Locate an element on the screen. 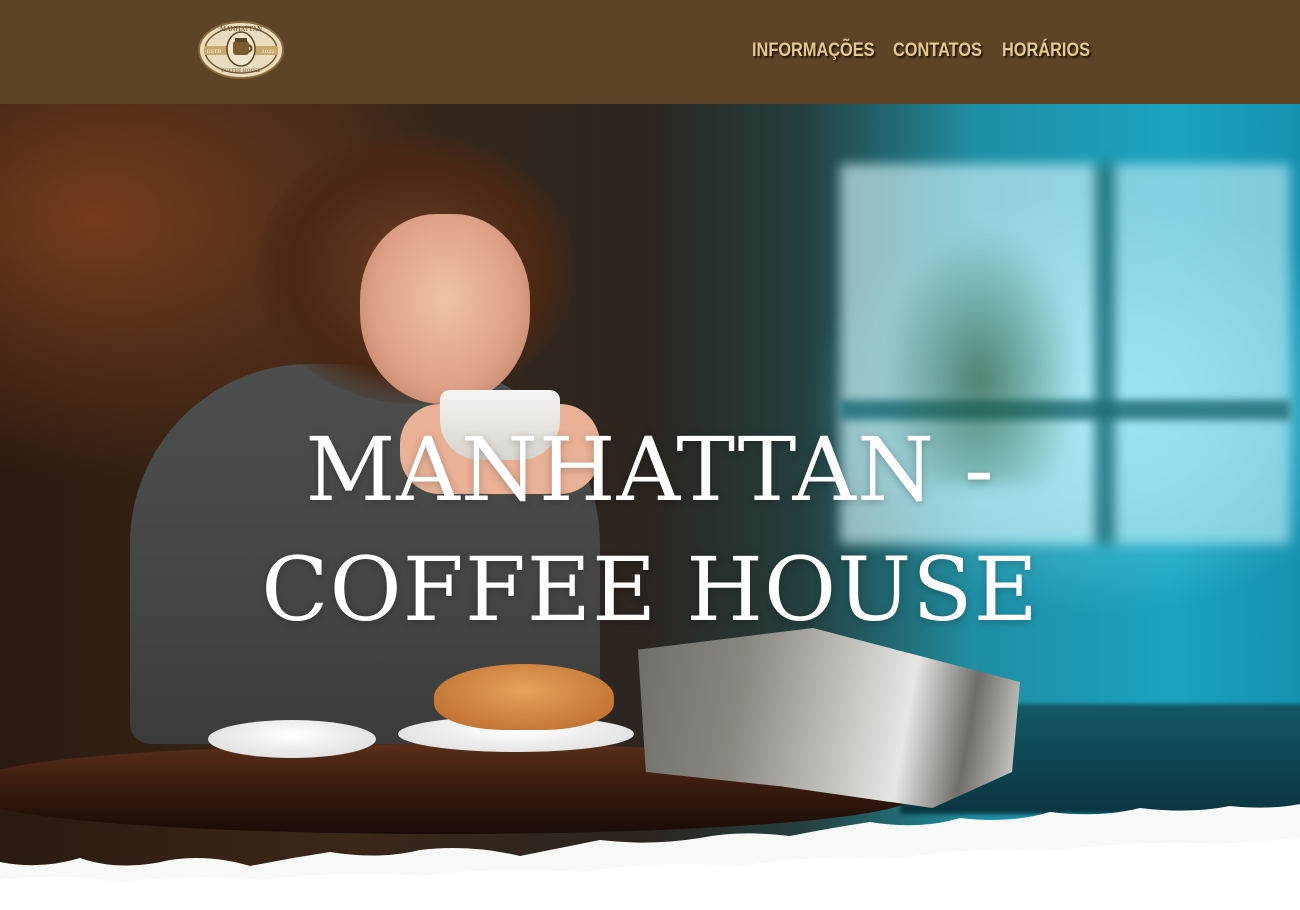  nav-link-informacoes: INFORMAÇÕES is located at coordinates (813, 51).